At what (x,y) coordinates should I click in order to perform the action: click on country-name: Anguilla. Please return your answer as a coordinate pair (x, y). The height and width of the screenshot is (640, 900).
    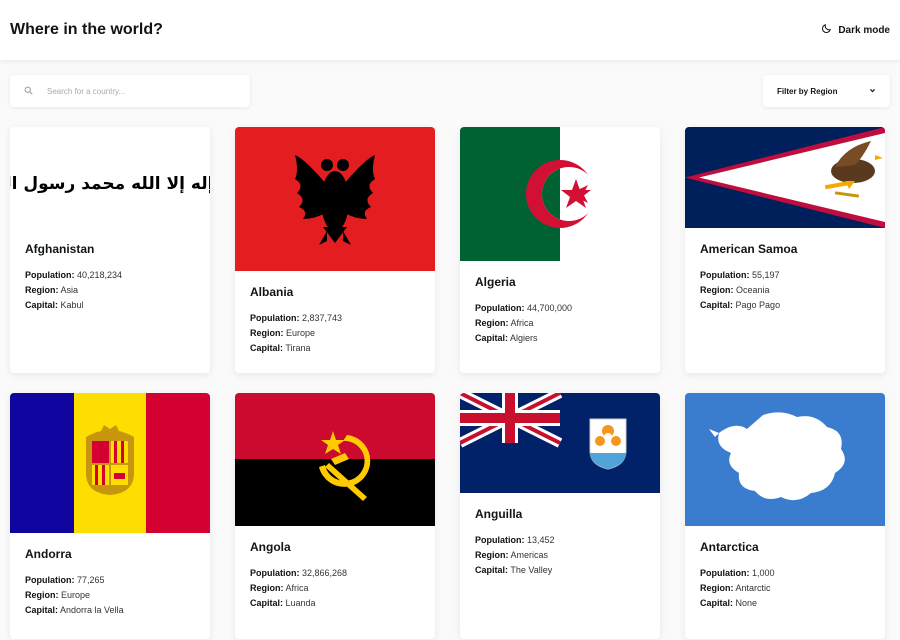
    Looking at the image, I should click on (499, 514).